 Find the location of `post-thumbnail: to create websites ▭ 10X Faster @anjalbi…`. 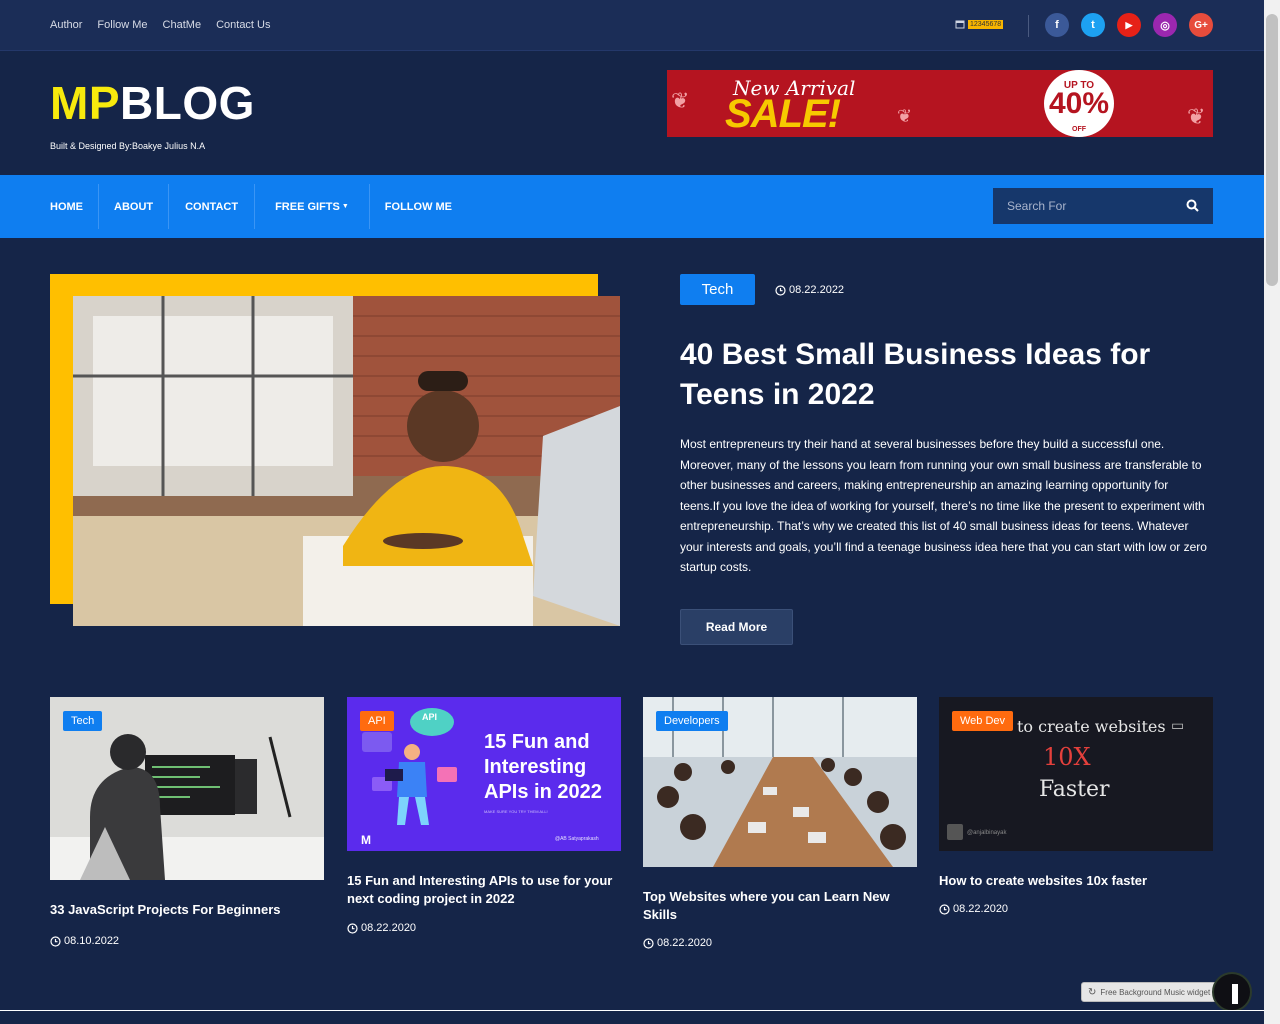

post-thumbnail: to create websites ▭ 10X Faster @anjalbi… is located at coordinates (1076, 774).